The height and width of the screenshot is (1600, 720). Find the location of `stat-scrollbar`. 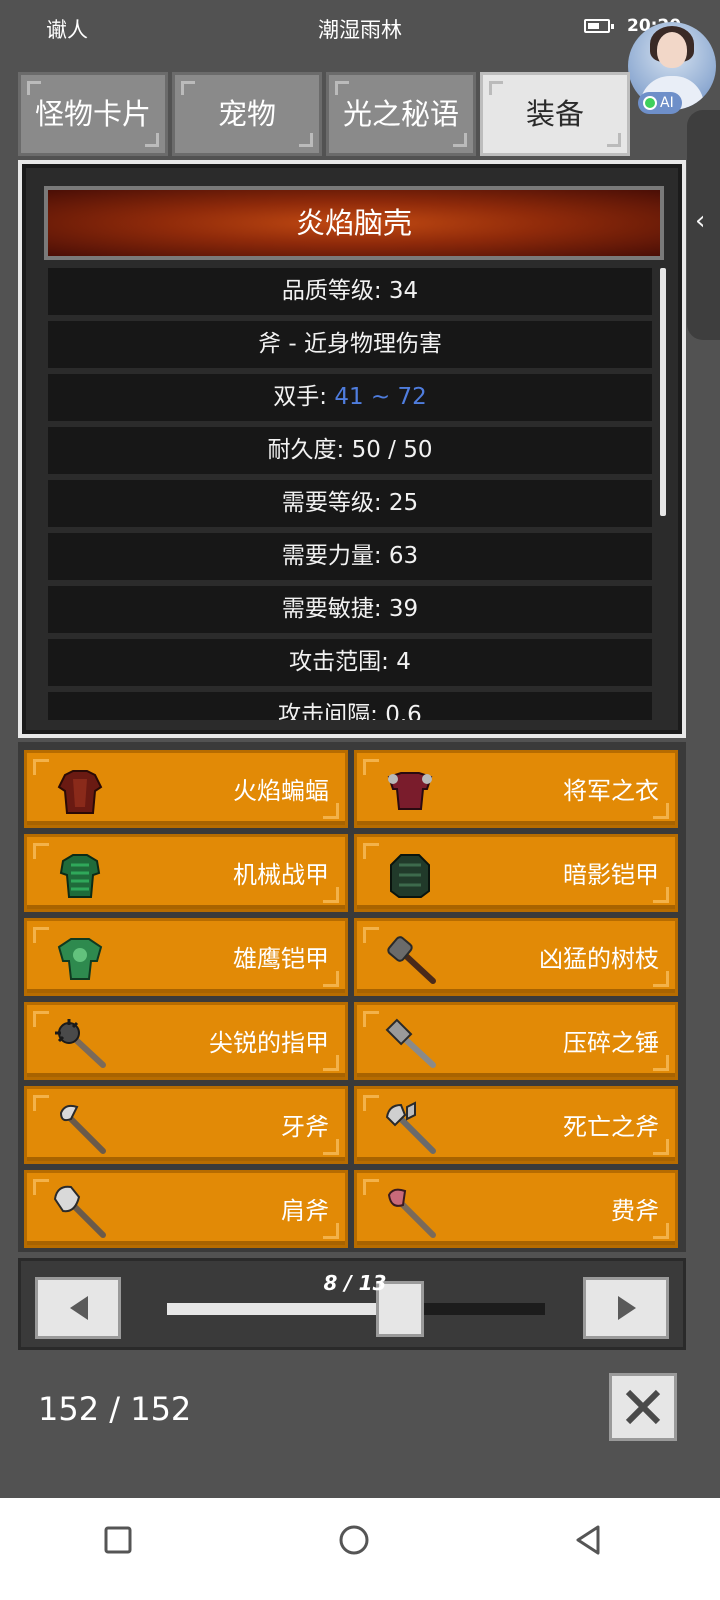

stat-scrollbar is located at coordinates (663, 392).